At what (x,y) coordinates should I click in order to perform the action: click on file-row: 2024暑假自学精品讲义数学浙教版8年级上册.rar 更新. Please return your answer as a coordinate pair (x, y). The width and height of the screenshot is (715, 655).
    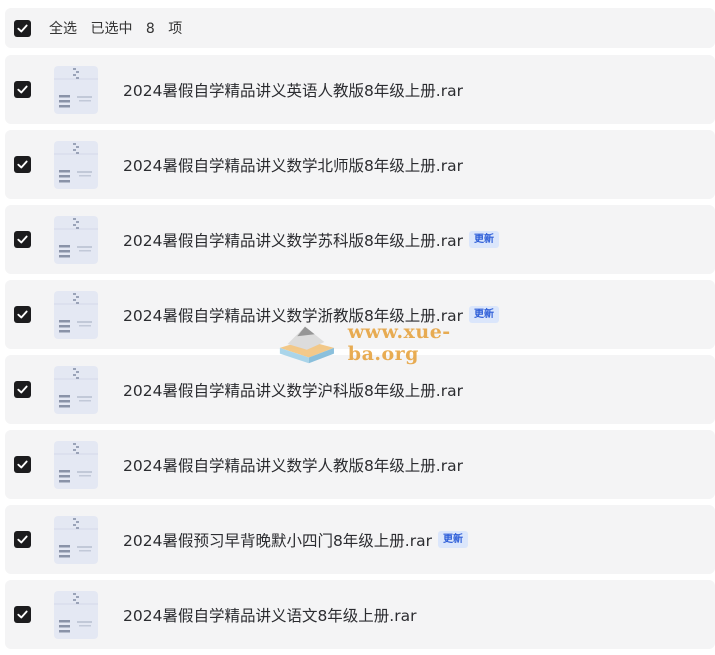
    Looking at the image, I should click on (360, 314).